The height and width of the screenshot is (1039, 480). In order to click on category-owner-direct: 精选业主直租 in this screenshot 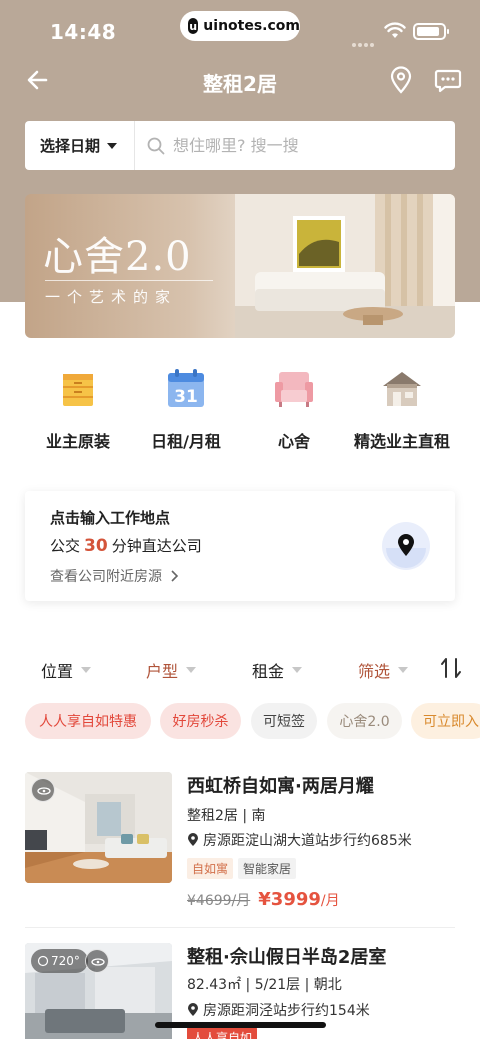, I will do `click(402, 409)`.